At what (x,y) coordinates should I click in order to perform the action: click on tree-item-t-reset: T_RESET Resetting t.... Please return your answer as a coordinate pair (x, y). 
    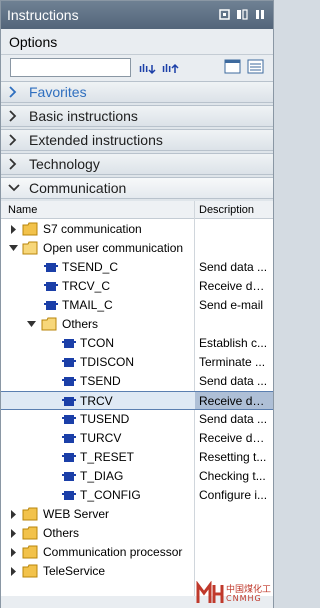
    Looking at the image, I should click on (137, 457).